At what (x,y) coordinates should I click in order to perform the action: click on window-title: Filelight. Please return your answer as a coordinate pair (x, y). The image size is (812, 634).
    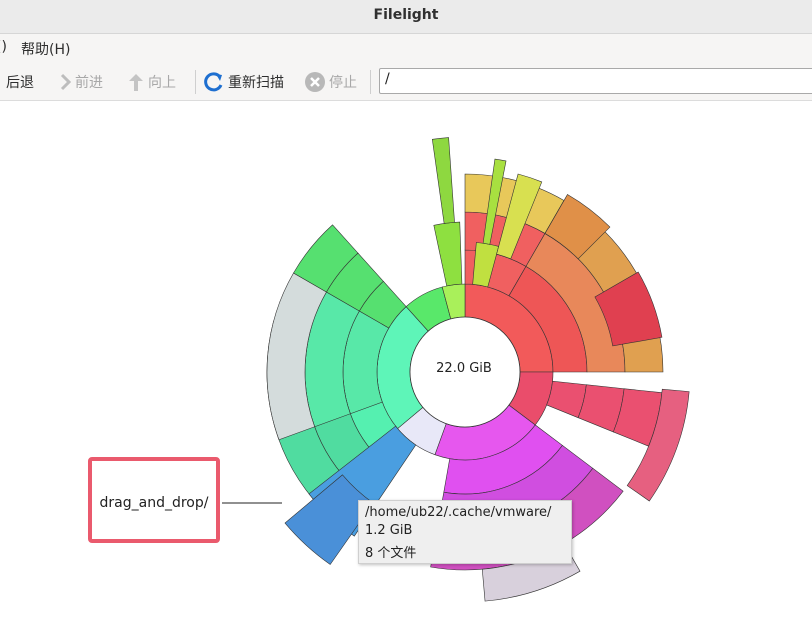
    Looking at the image, I should click on (406, 15).